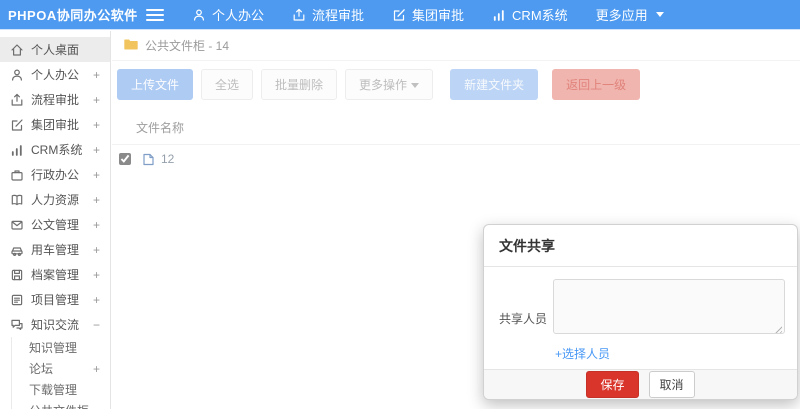 The image size is (800, 409). Describe the element at coordinates (338, 15) in the screenshot. I see `nav-label: 流程审批` at that location.